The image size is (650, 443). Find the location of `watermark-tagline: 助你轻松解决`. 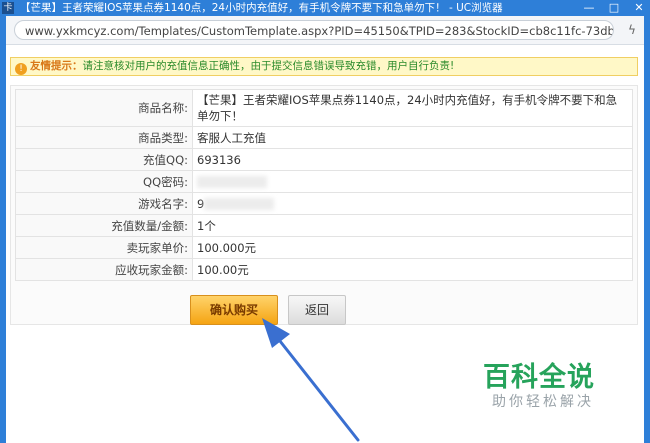

watermark-tagline: 助你轻松解决 is located at coordinates (543, 402).